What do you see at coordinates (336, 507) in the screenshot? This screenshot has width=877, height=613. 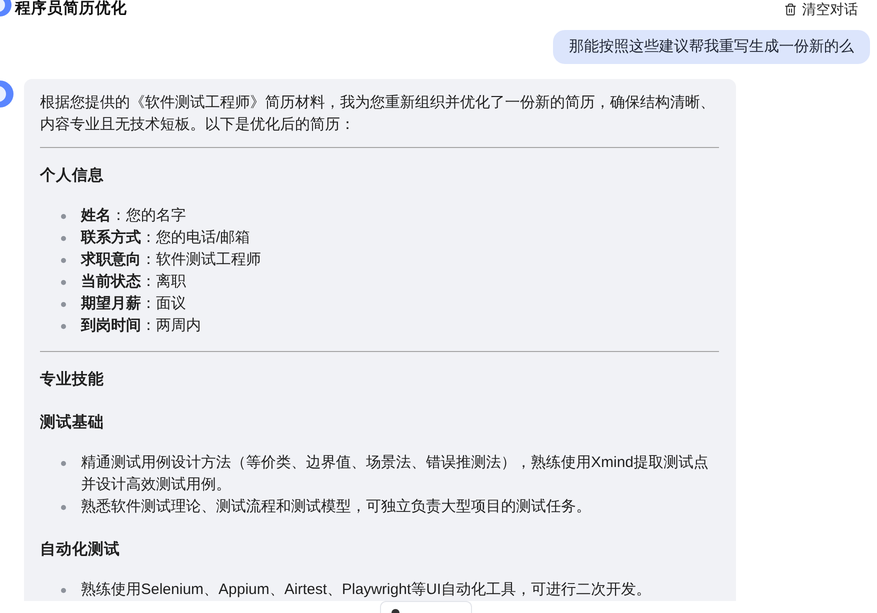 I see `list-item-text: 熟悉软件测试理论、测试流程和测试模型，可独立负责大型项目的测试任务。` at bounding box center [336, 507].